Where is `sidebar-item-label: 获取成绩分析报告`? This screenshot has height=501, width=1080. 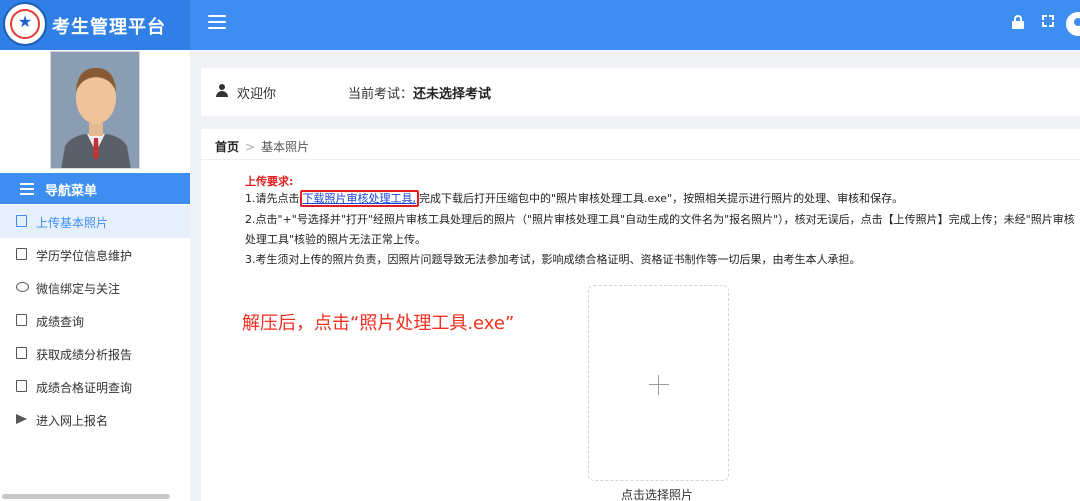 sidebar-item-label: 获取成绩分析报告 is located at coordinates (84, 355).